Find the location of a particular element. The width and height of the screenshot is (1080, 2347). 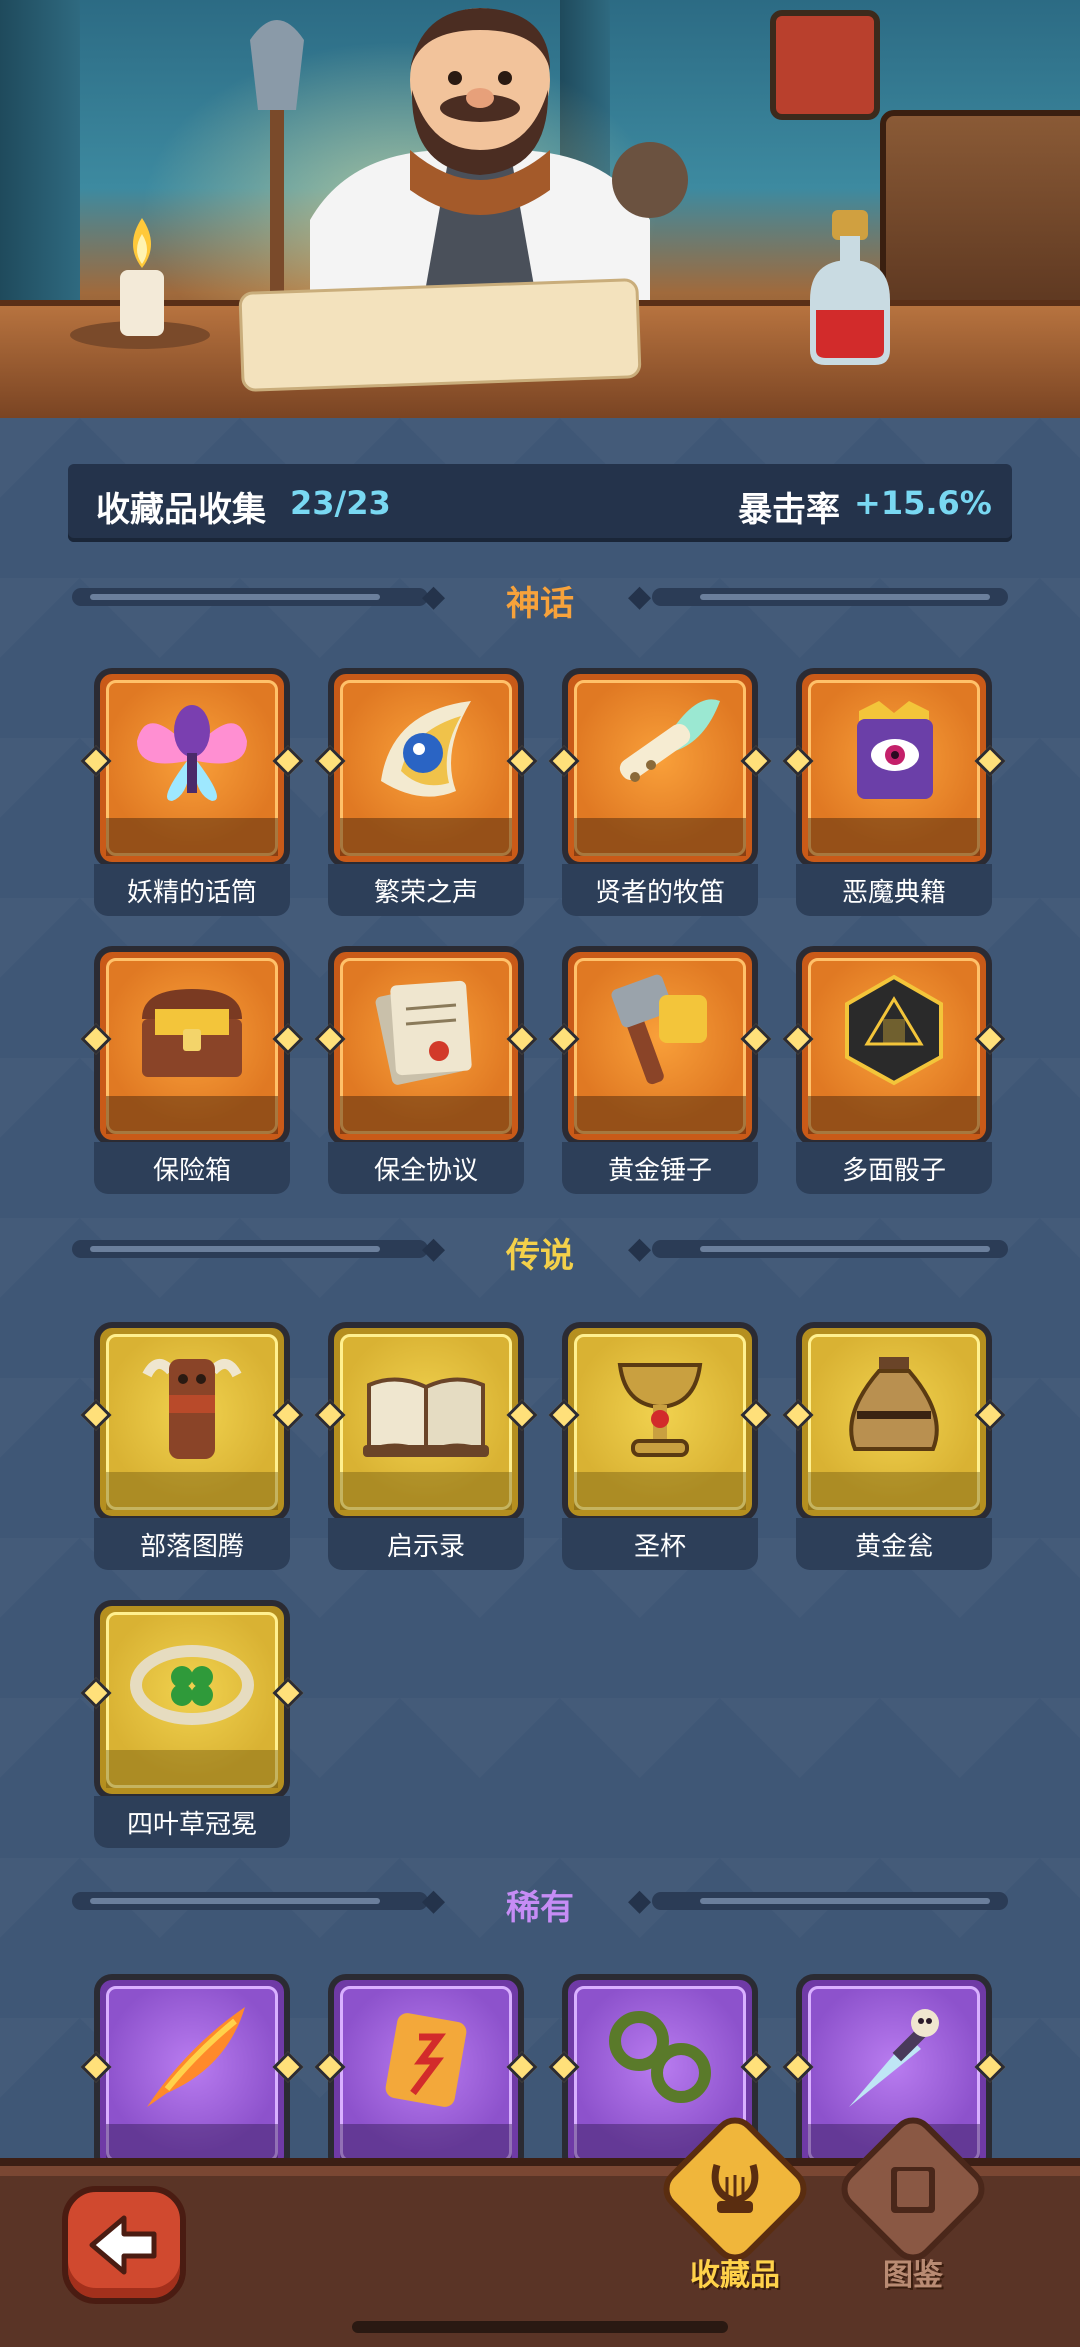

collectible-card: 11 ★★★ 恶魔典籍 is located at coordinates (894, 792).